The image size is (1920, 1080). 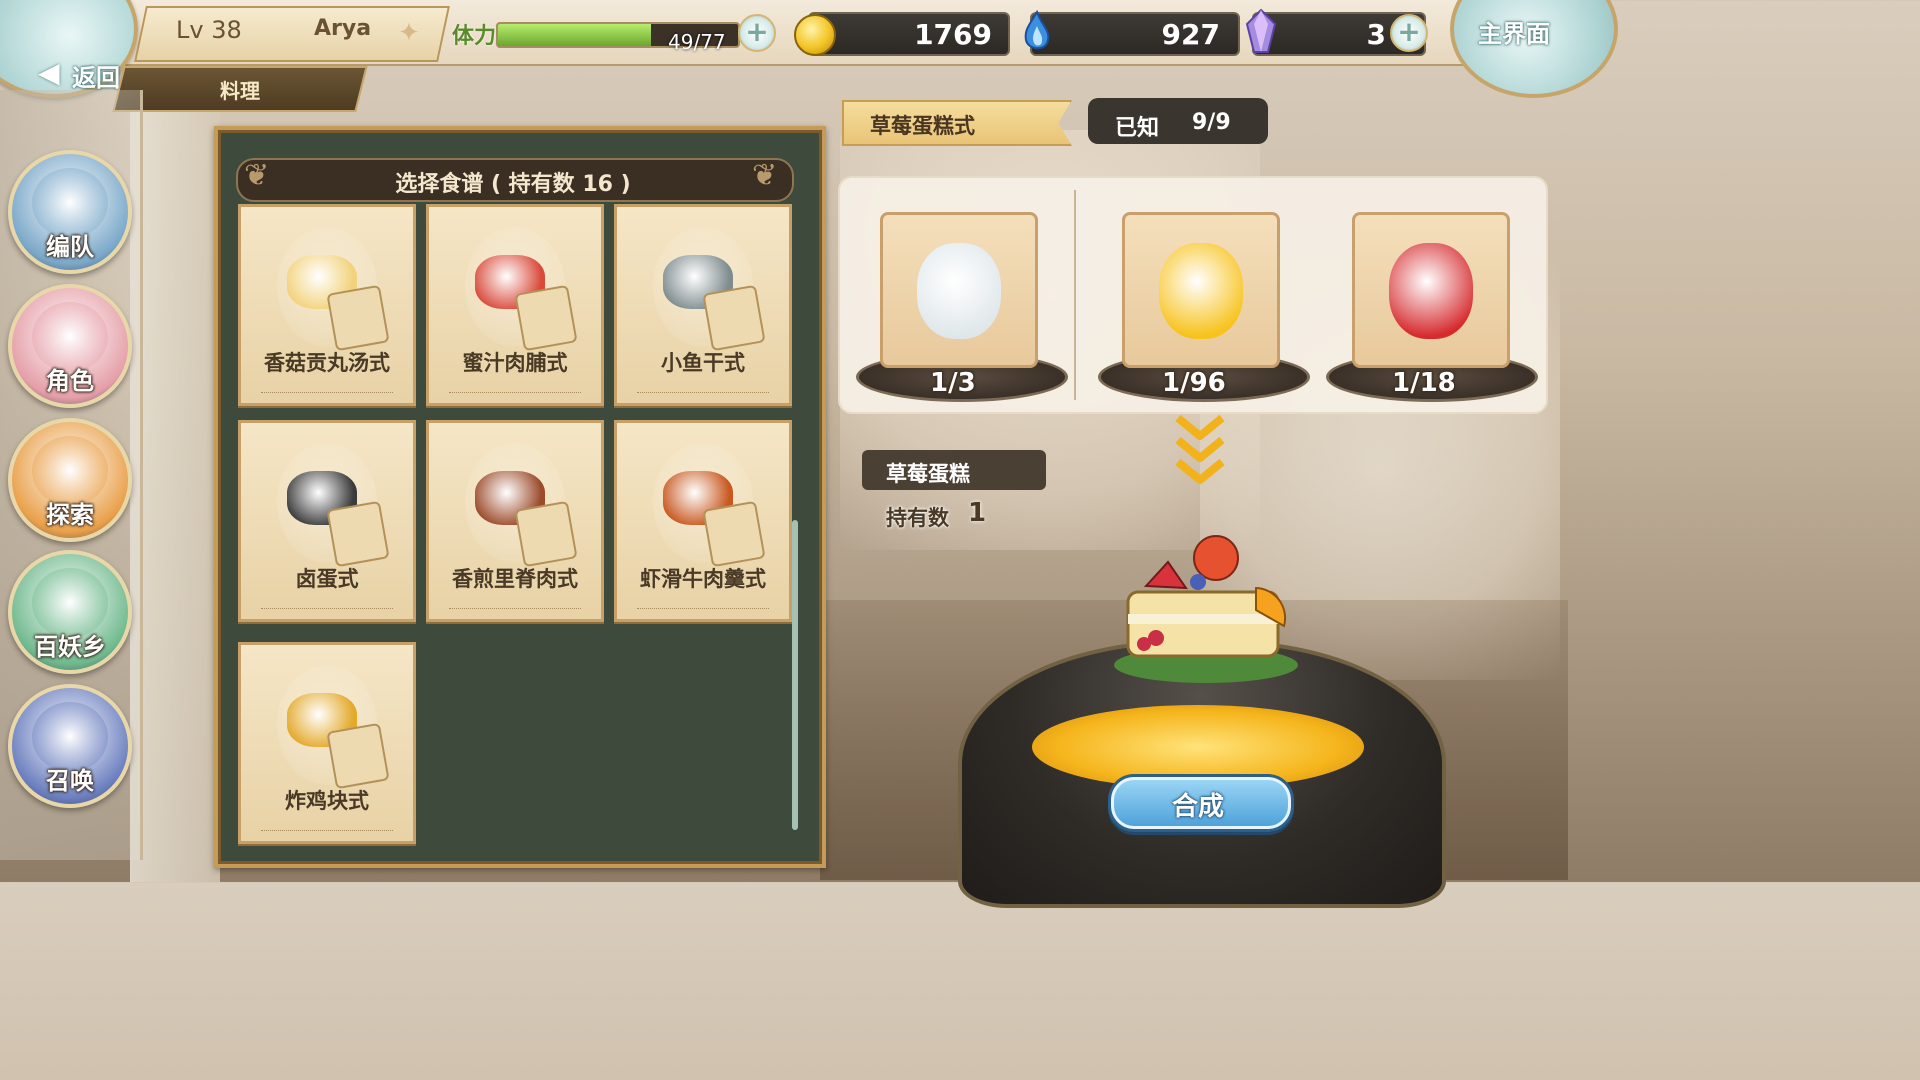 I want to click on nav-label: 百妖乡, so click(x=70, y=647).